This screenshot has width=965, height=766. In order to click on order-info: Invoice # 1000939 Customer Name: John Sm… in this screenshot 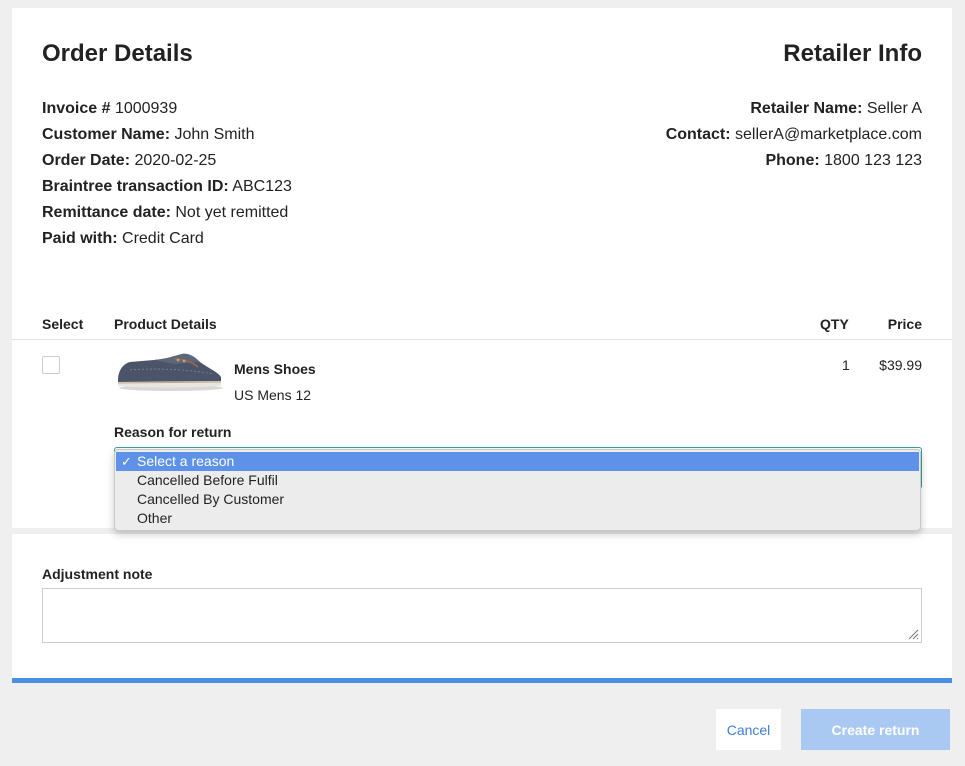, I will do `click(167, 174)`.